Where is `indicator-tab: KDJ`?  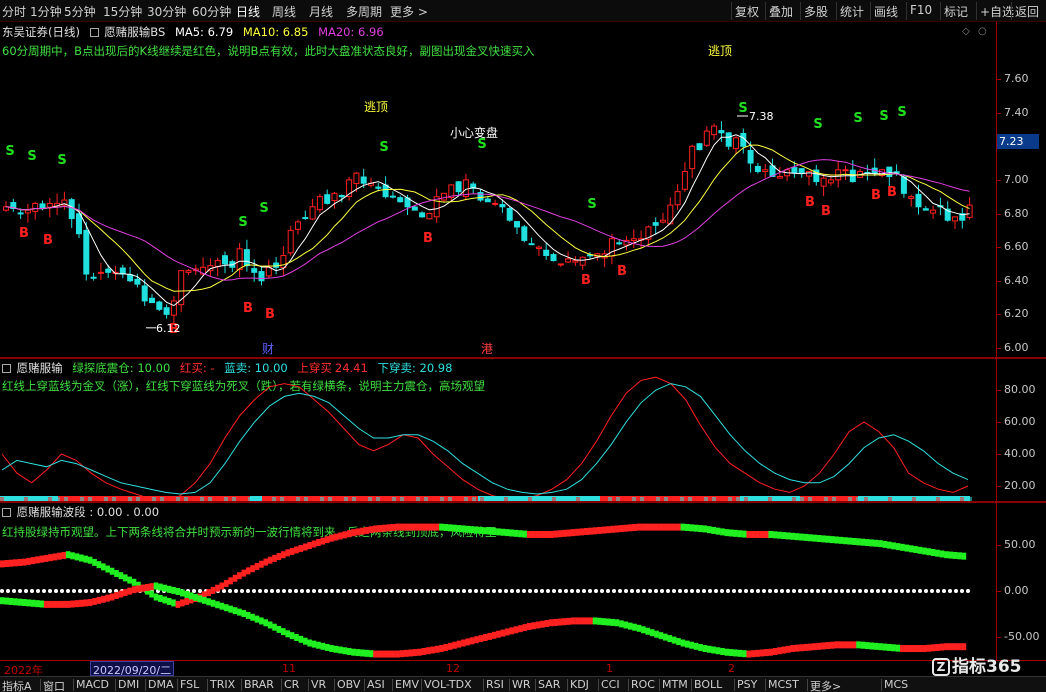 indicator-tab: KDJ is located at coordinates (579, 684).